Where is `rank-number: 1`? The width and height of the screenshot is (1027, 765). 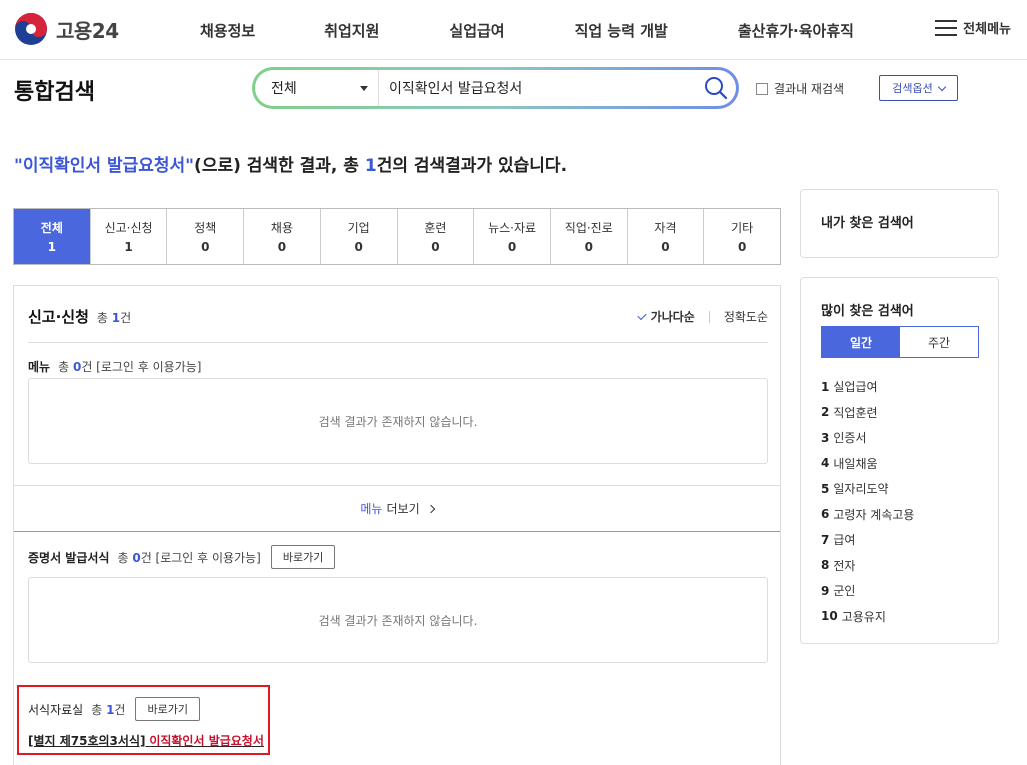
rank-number: 1 is located at coordinates (825, 386).